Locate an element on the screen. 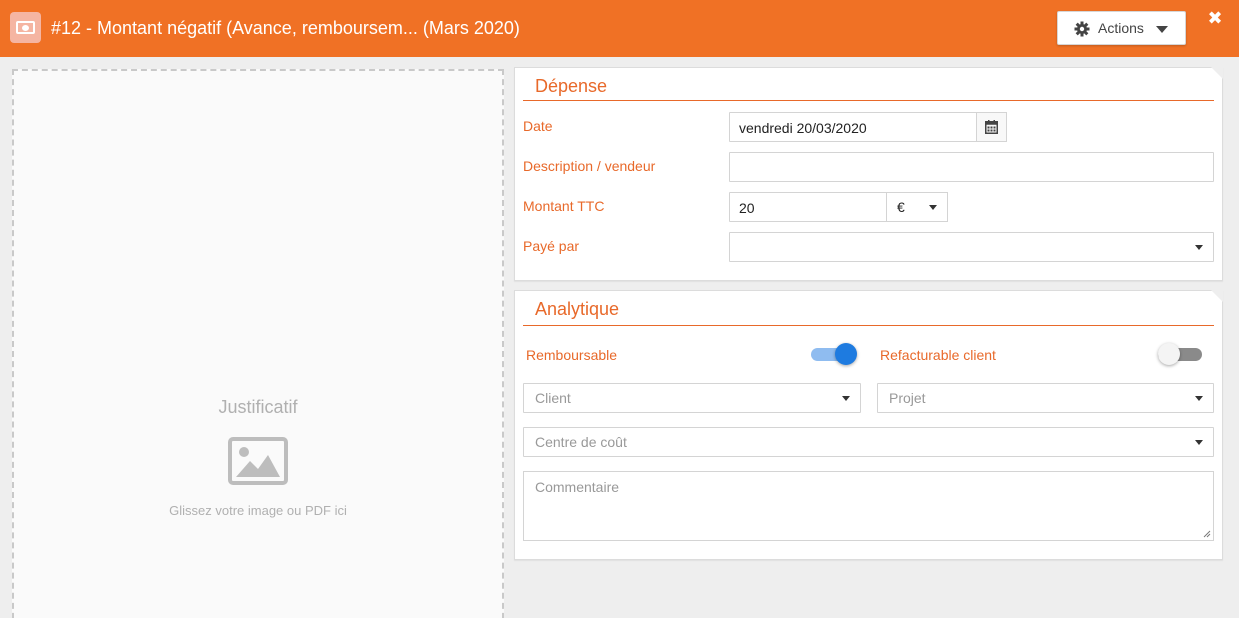 The width and height of the screenshot is (1239, 618). description-label: Description / vendeur is located at coordinates (589, 166).